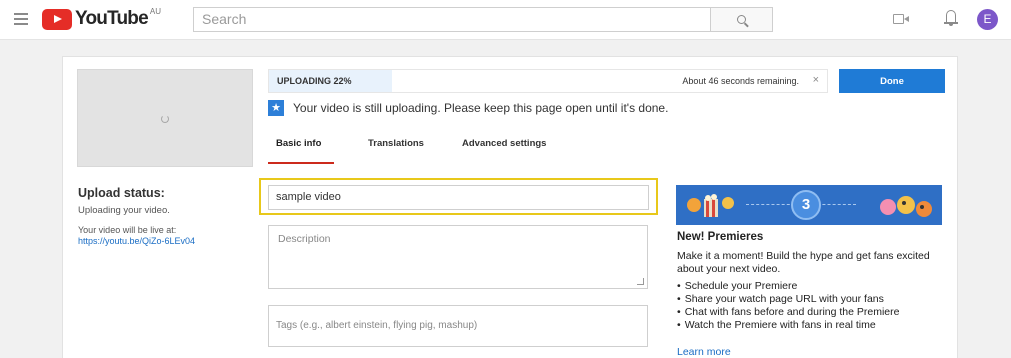  Describe the element at coordinates (301, 163) in the screenshot. I see `active-tab-indicator` at that location.